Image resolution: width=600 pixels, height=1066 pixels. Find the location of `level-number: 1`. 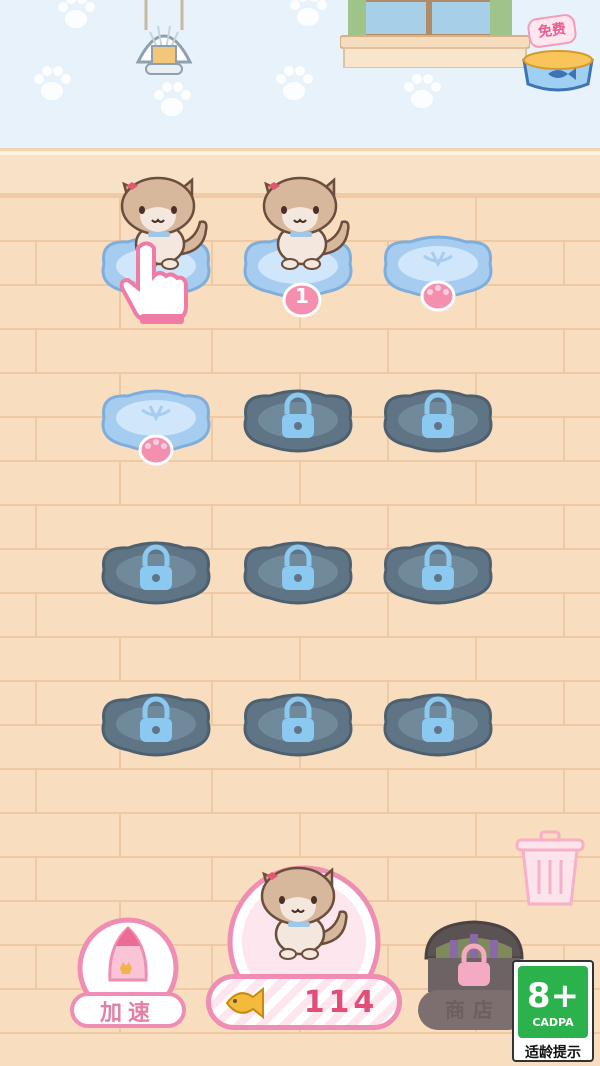

level-number: 1 is located at coordinates (302, 296).